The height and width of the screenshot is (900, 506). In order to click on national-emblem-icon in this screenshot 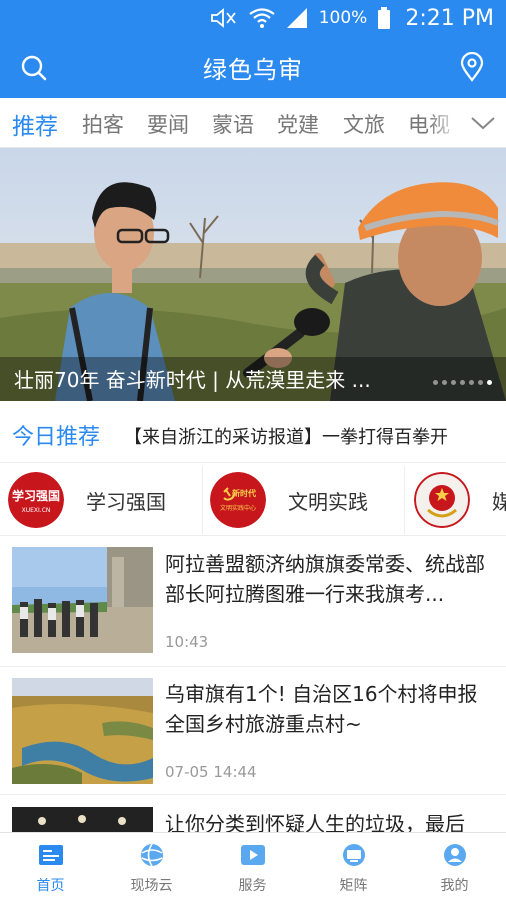, I will do `click(442, 500)`.